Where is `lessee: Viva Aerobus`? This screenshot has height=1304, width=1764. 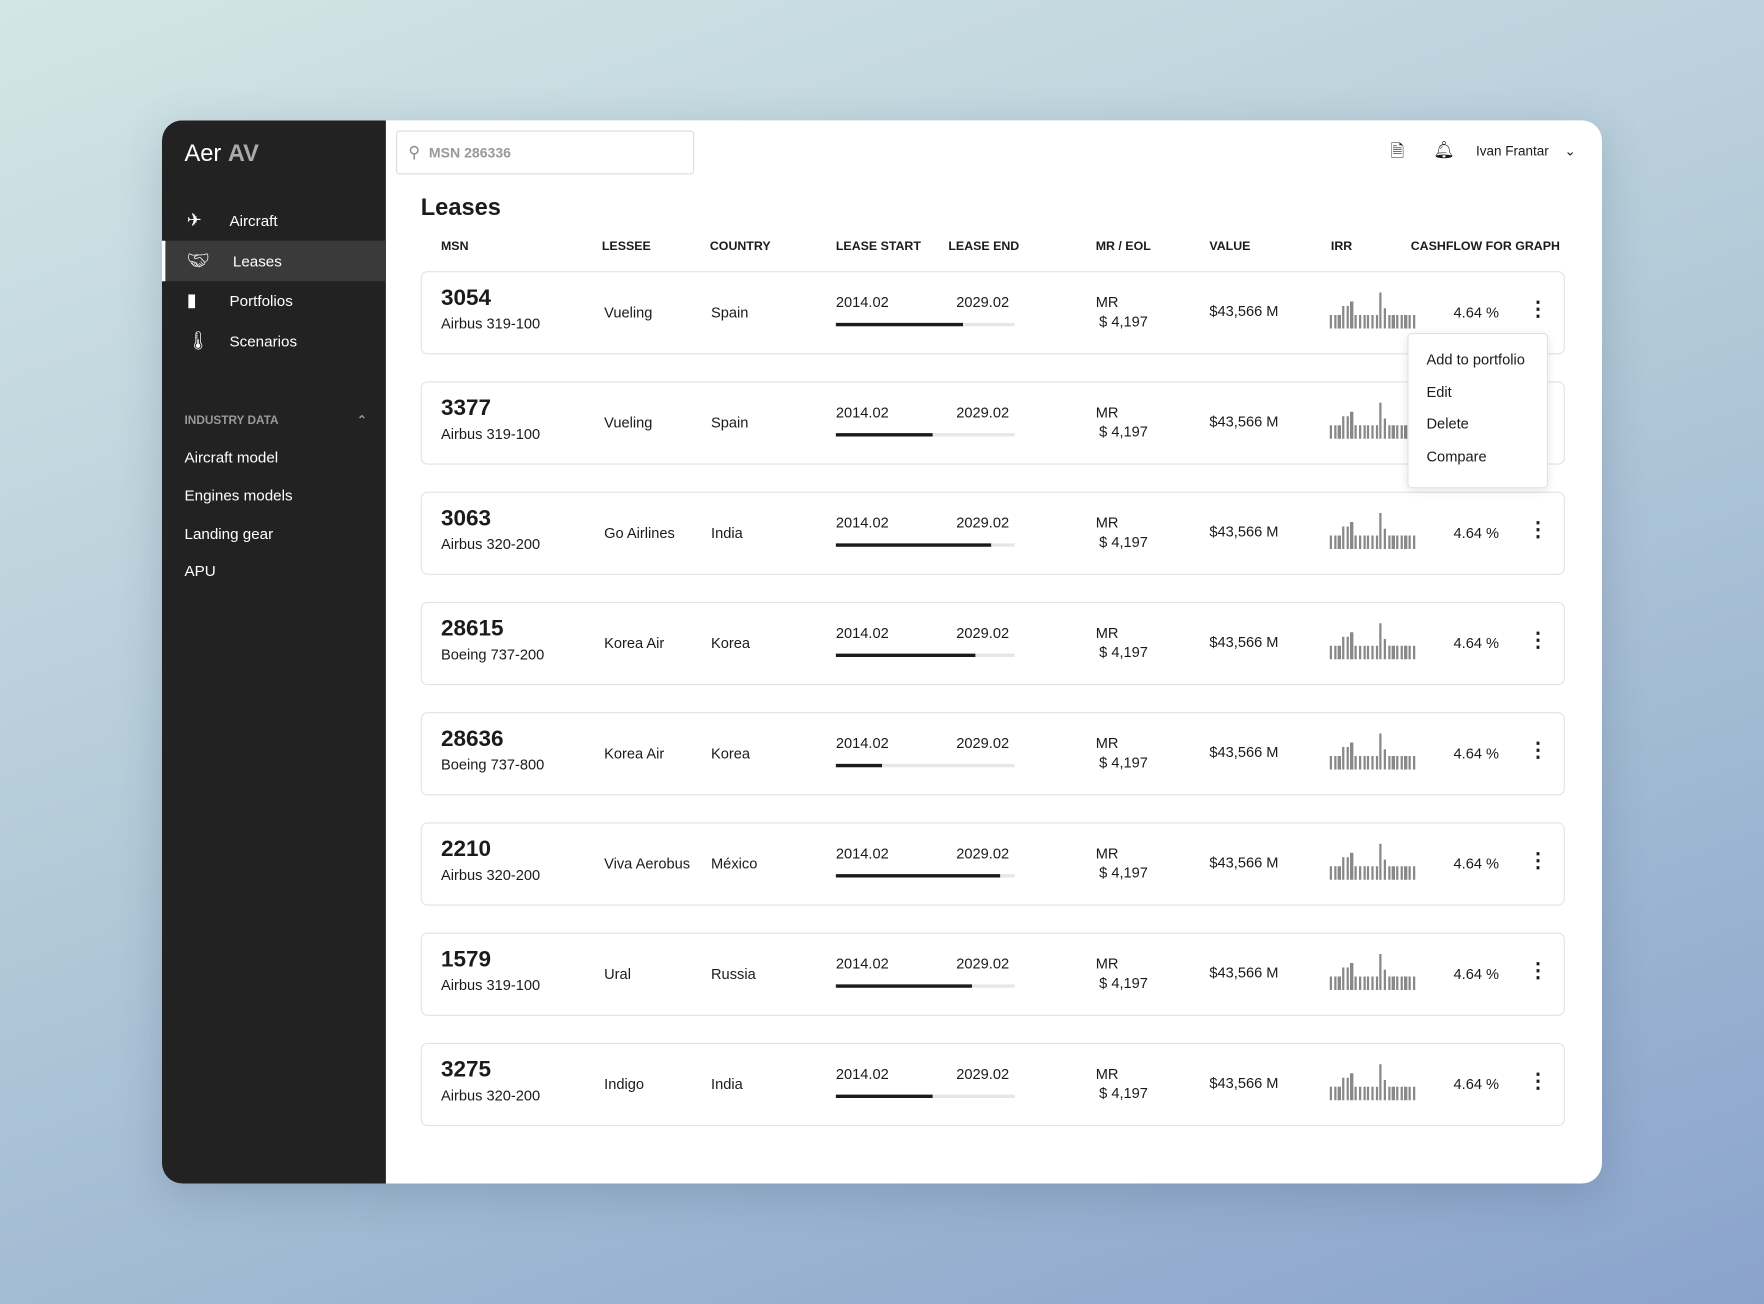 lessee: Viva Aerobus is located at coordinates (647, 863).